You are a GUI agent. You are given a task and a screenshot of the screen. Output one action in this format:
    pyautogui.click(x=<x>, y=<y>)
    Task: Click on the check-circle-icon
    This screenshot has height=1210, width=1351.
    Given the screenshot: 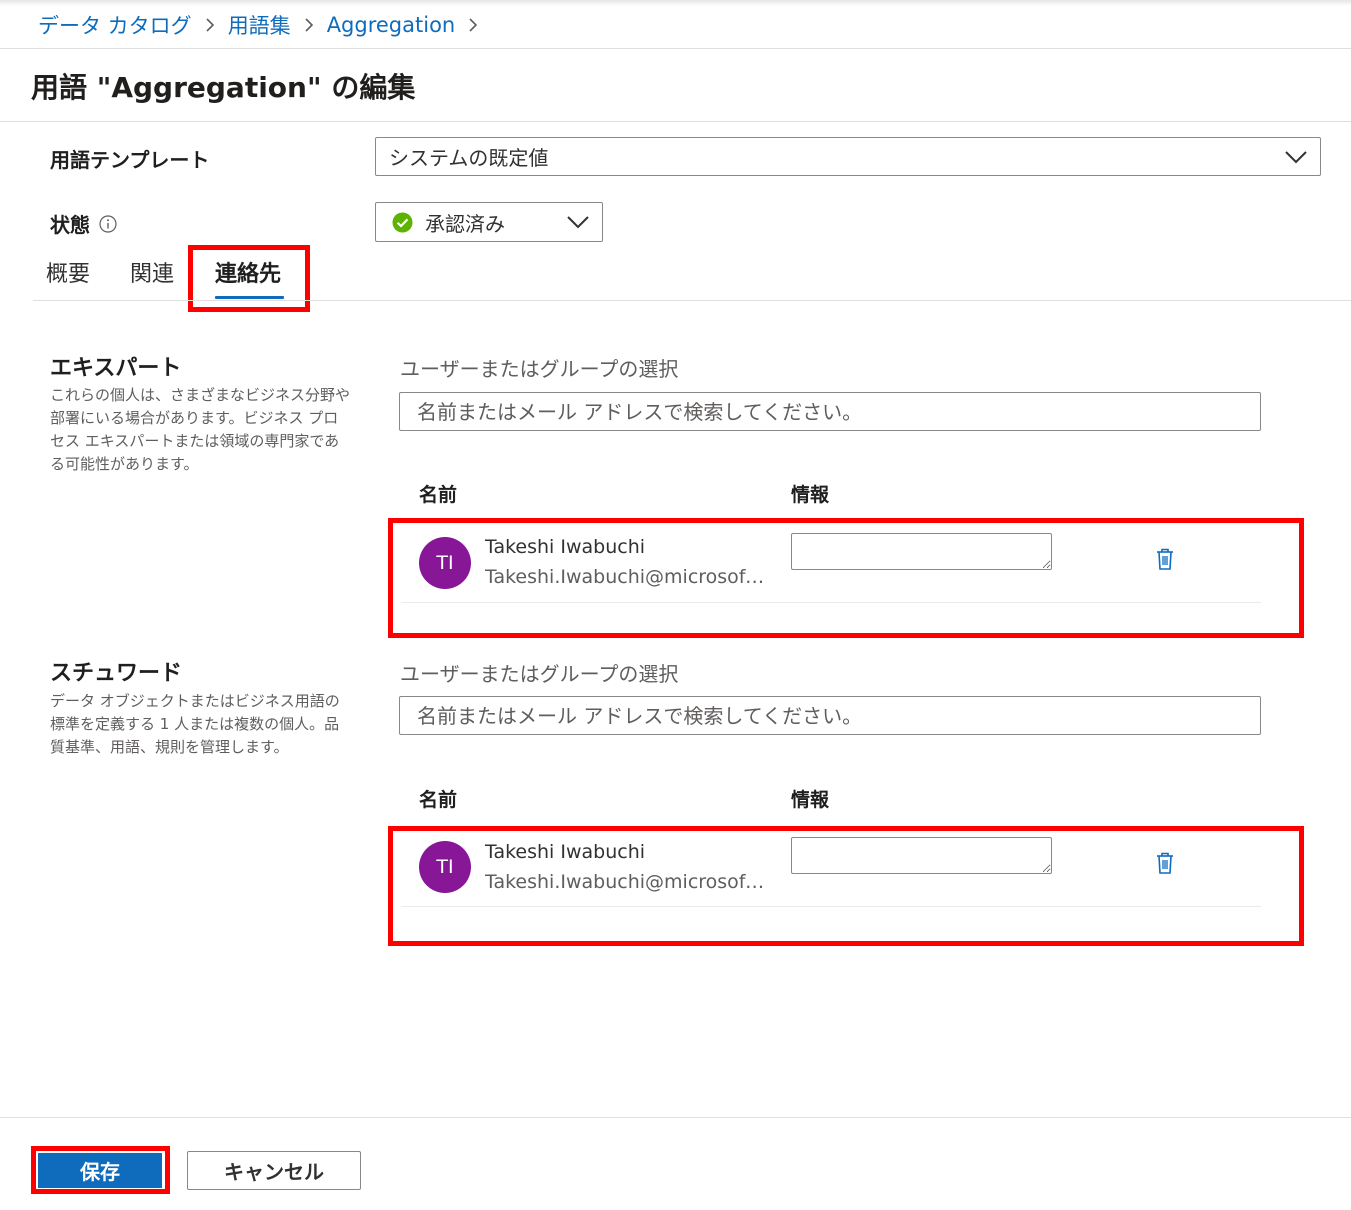 What is the action you would take?
    pyautogui.click(x=402, y=222)
    